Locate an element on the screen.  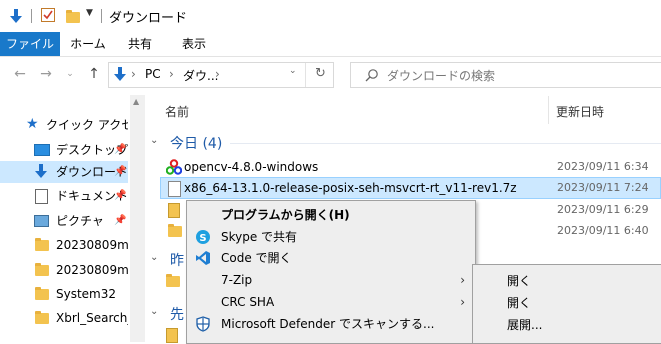
scroll-up-icon: ▲ is located at coordinates (136, 101).